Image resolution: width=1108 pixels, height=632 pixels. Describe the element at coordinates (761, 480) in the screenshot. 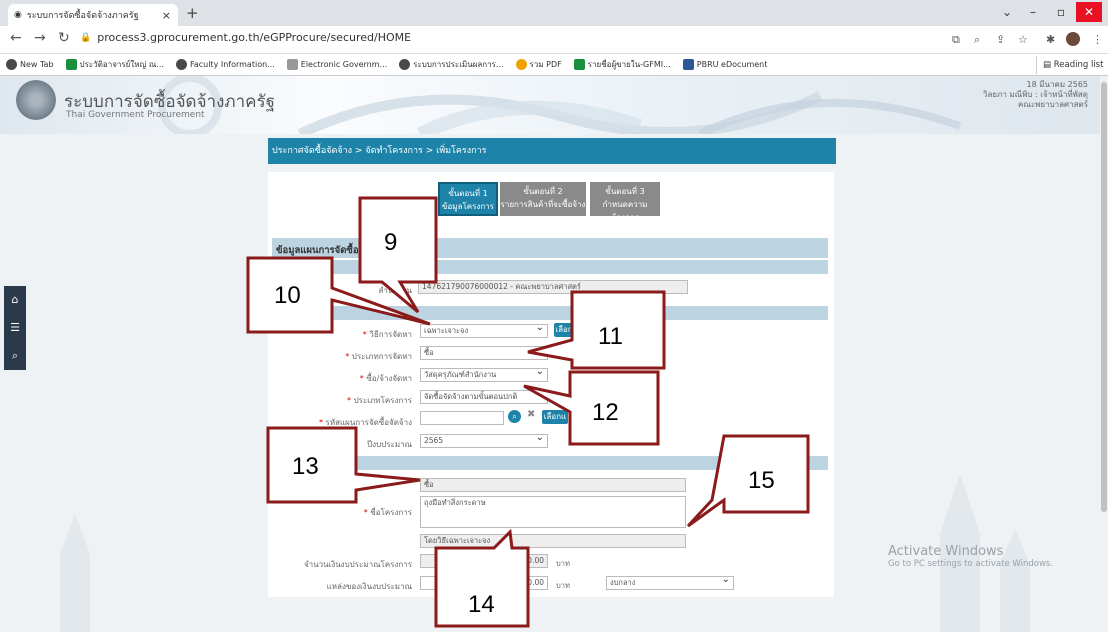

I see `callout-number-15: 15` at that location.